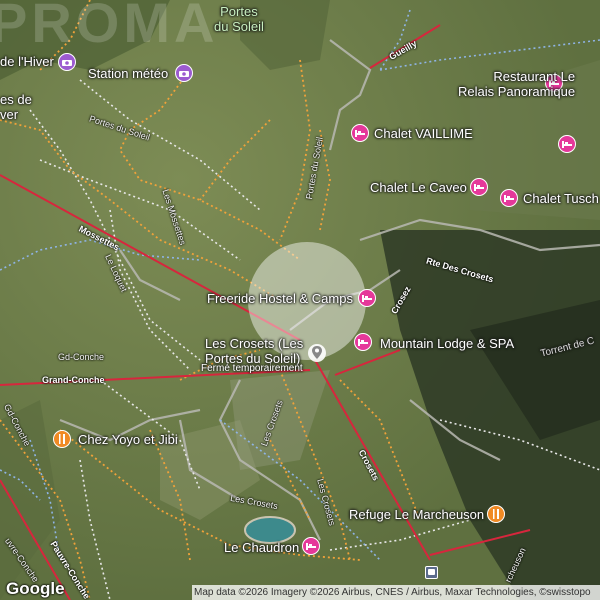  What do you see at coordinates (184, 73) in the screenshot?
I see `weather-station-icon` at bounding box center [184, 73].